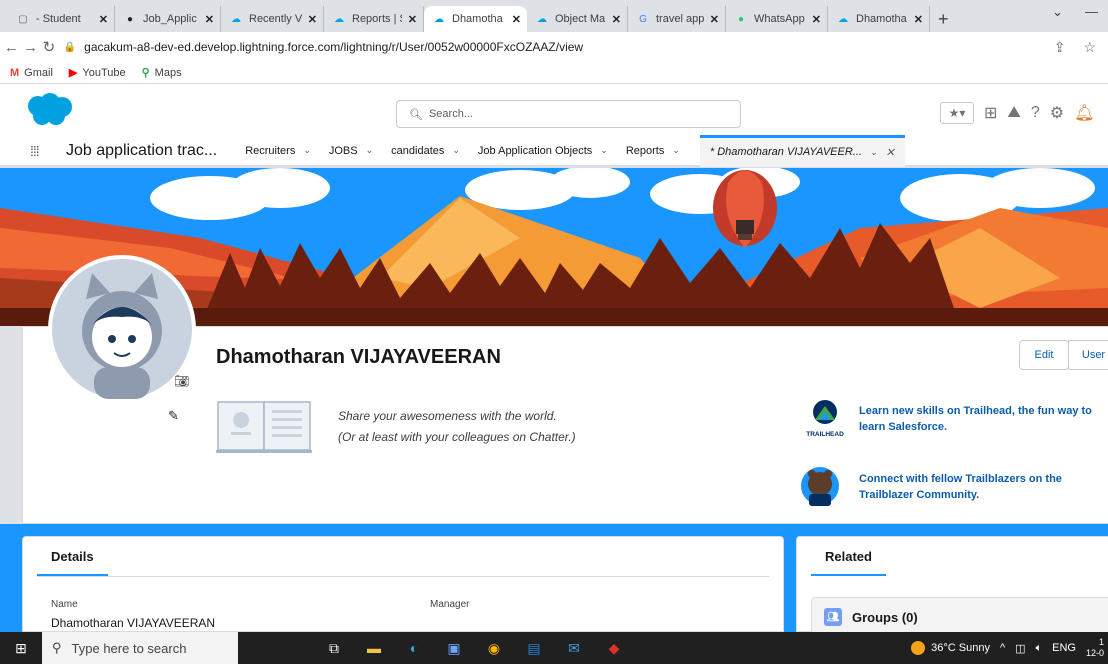  I want to click on minimize-icon: —, so click(1091, 12).